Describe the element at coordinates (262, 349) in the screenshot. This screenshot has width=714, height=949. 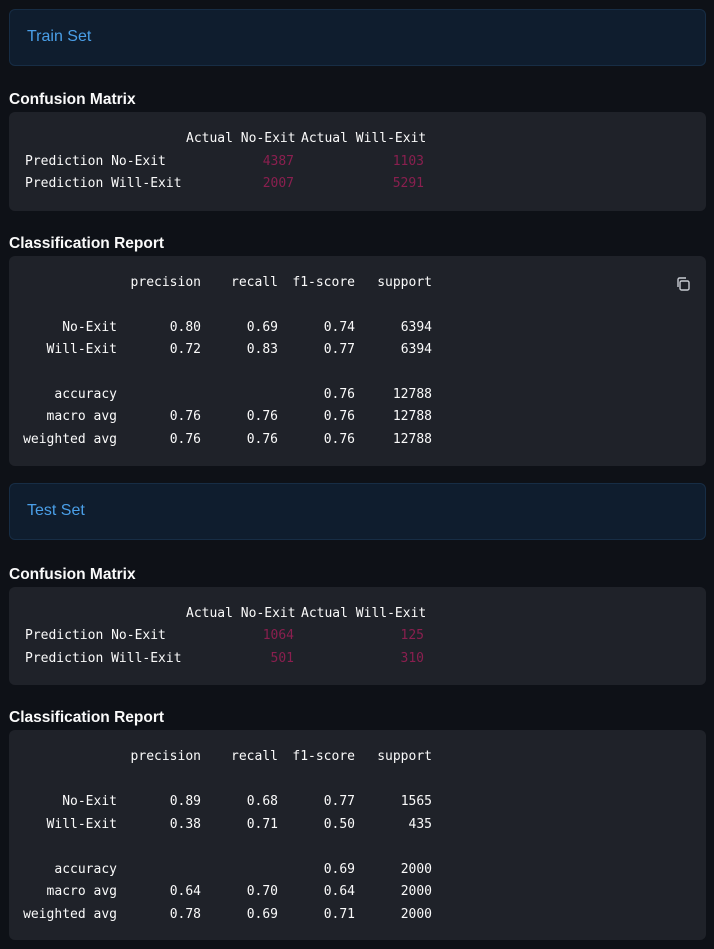
I see `cr-recall: 0.83` at that location.